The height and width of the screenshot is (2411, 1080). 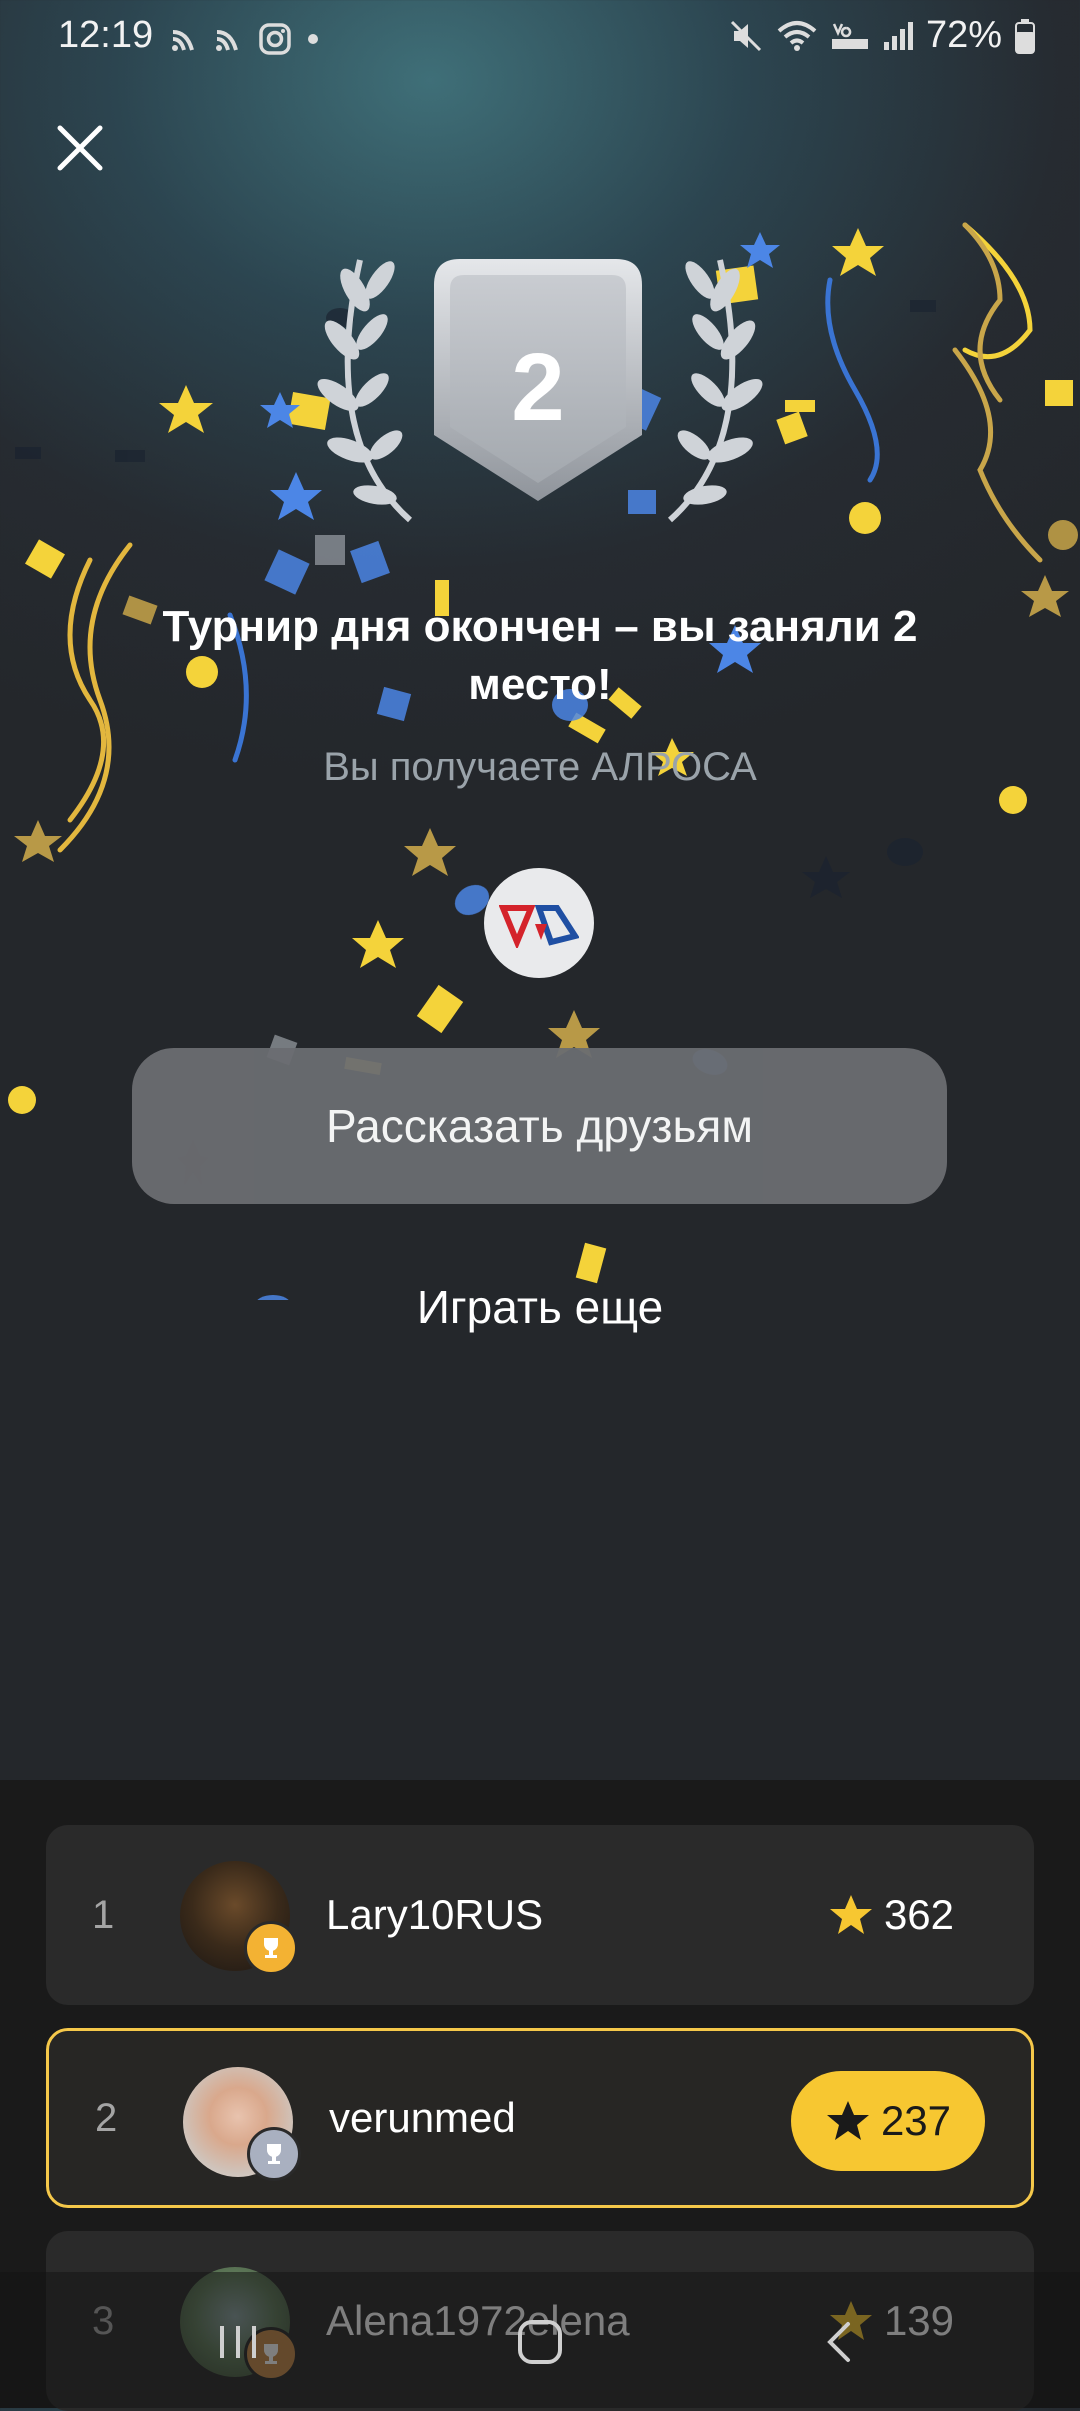 I want to click on notification-icons, so click(x=245, y=39).